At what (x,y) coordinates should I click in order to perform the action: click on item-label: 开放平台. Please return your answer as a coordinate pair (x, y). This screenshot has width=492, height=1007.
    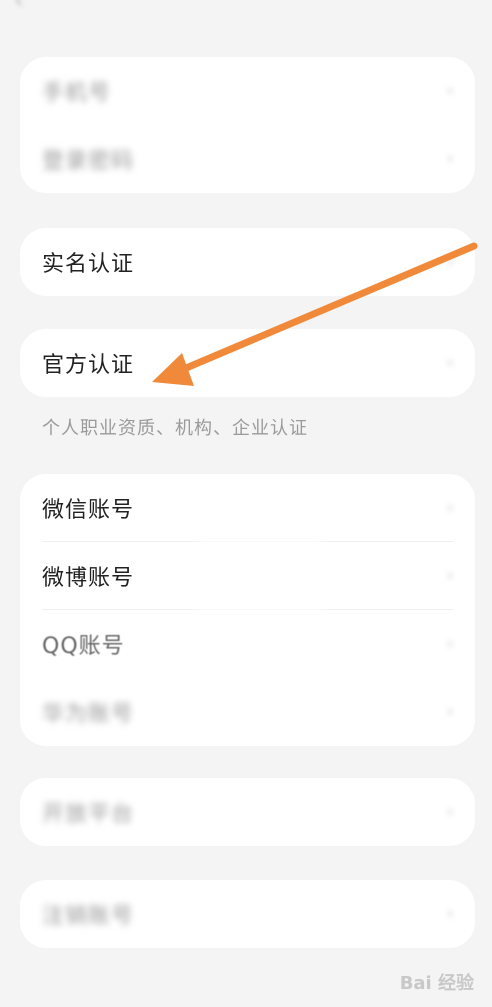
    Looking at the image, I should click on (88, 814).